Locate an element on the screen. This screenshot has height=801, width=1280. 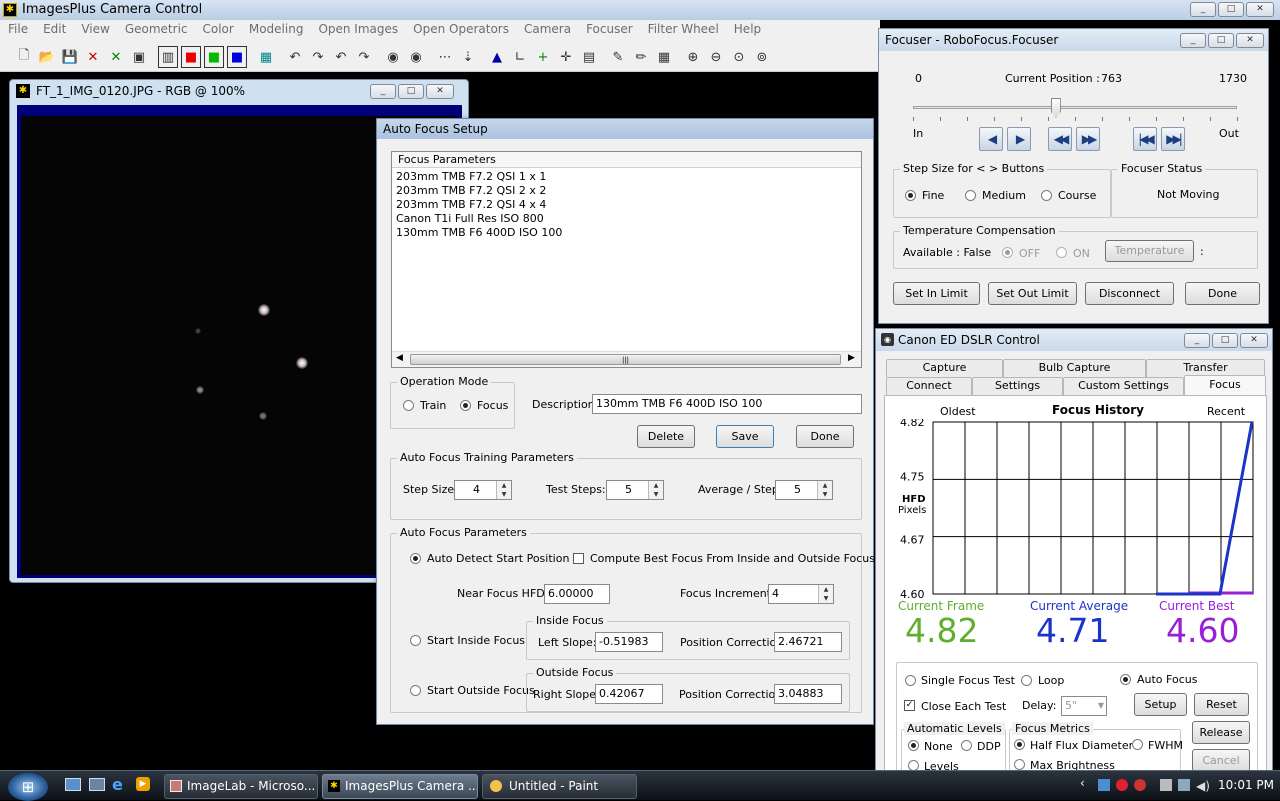
delay-select: 5" ▼ is located at coordinates (1084, 706).